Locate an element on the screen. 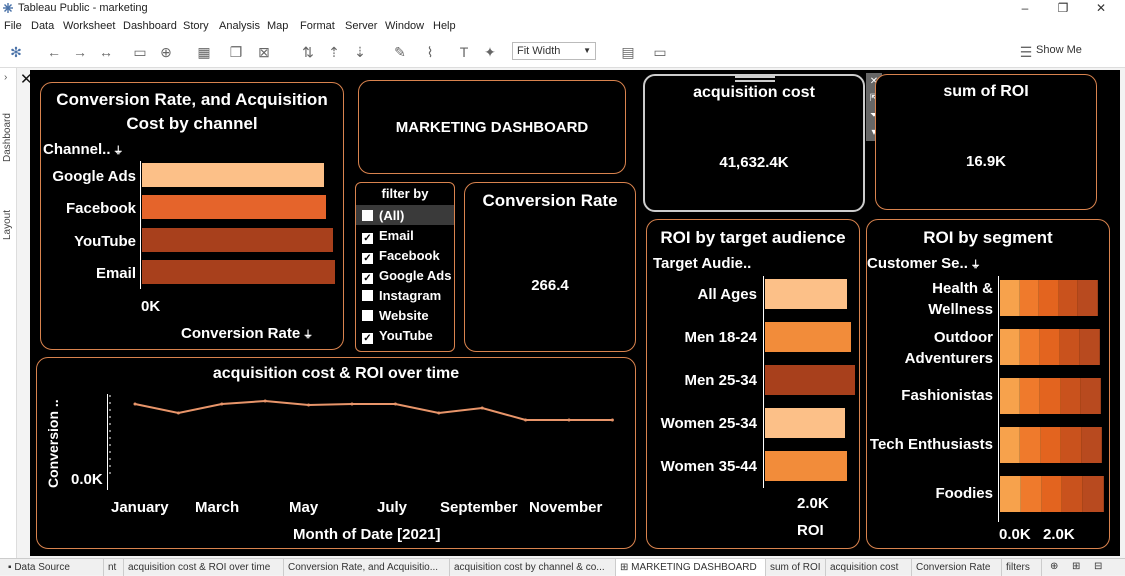 This screenshot has height=576, width=1125. bar-all-ages is located at coordinates (806, 294).